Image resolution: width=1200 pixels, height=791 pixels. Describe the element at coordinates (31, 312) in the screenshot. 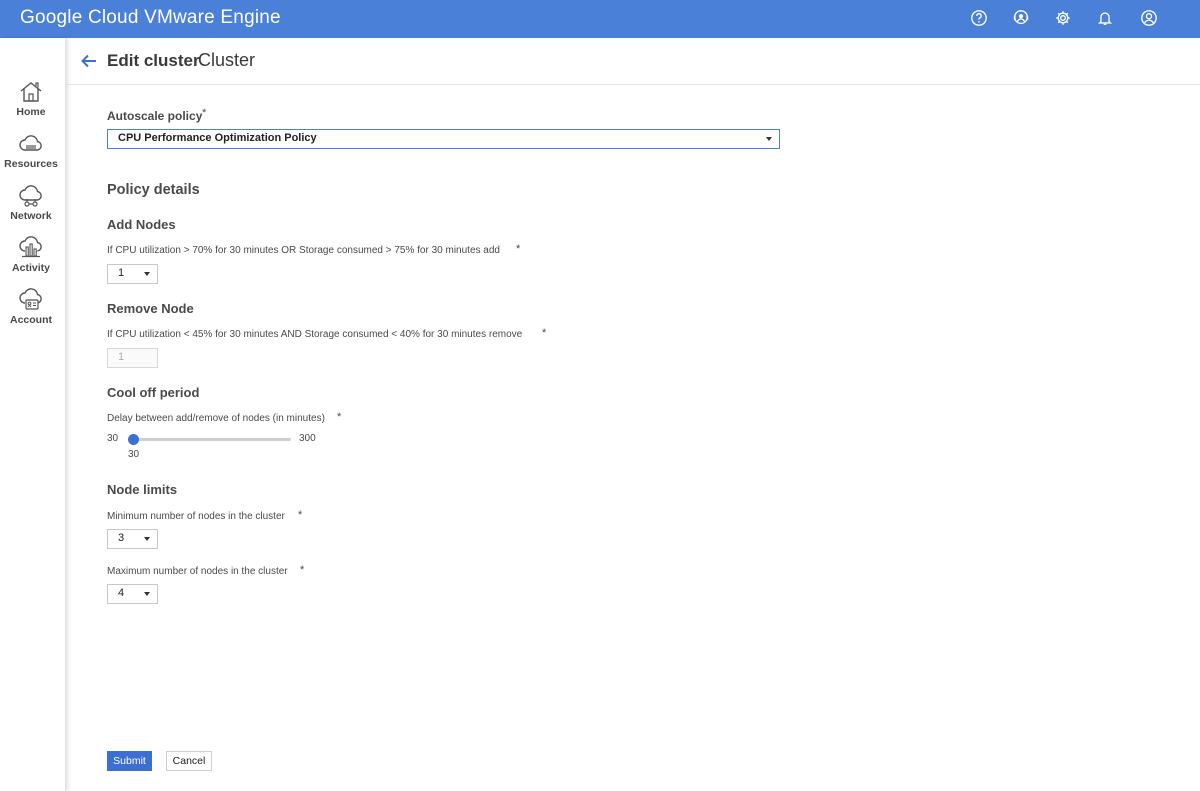

I see `sidebar-item-account: Account` at that location.